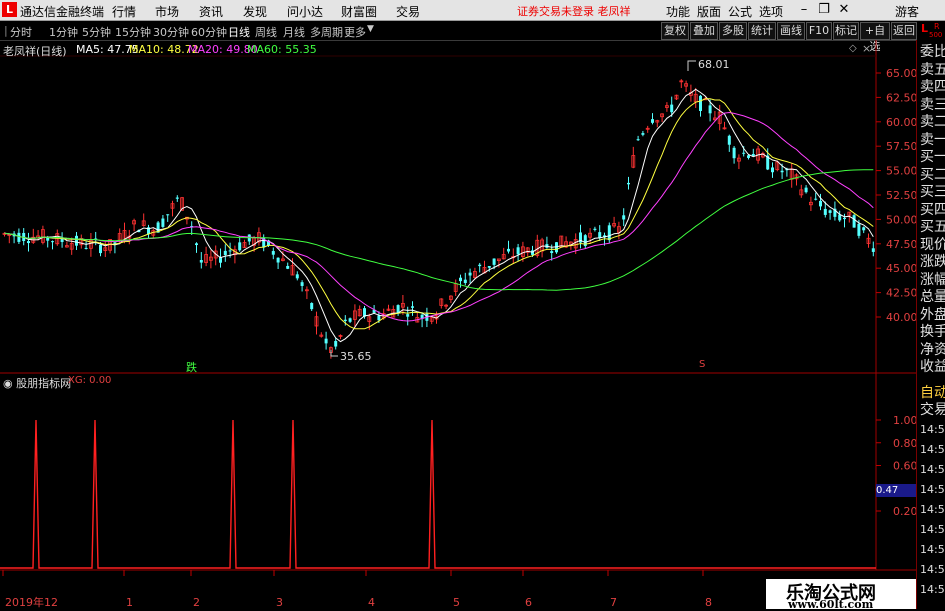  What do you see at coordinates (294, 32) in the screenshot?
I see `period-monthly: 月线` at bounding box center [294, 32].